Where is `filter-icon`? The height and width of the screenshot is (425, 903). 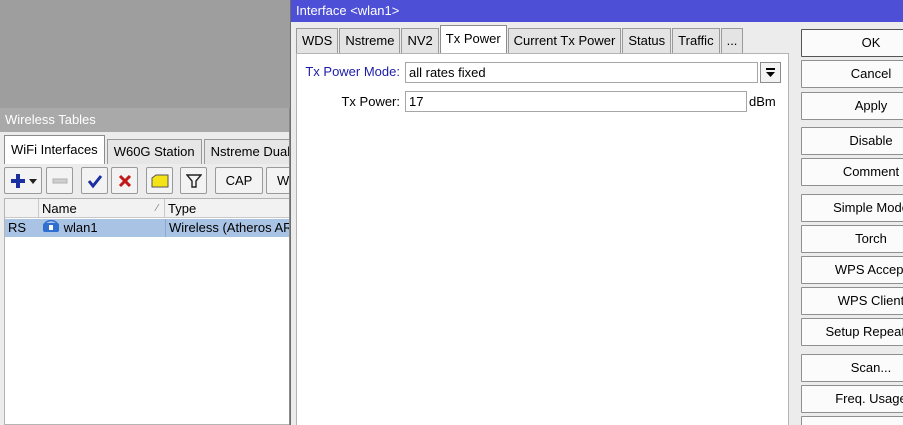 filter-icon is located at coordinates (193, 180).